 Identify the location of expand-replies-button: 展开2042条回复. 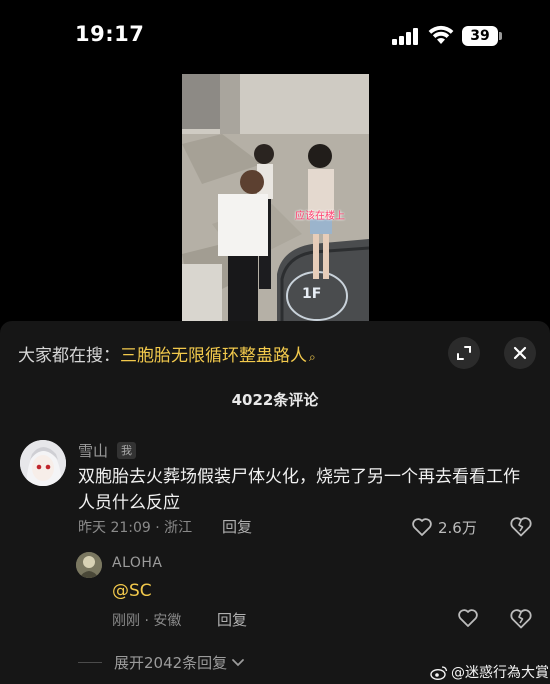
(161, 662).